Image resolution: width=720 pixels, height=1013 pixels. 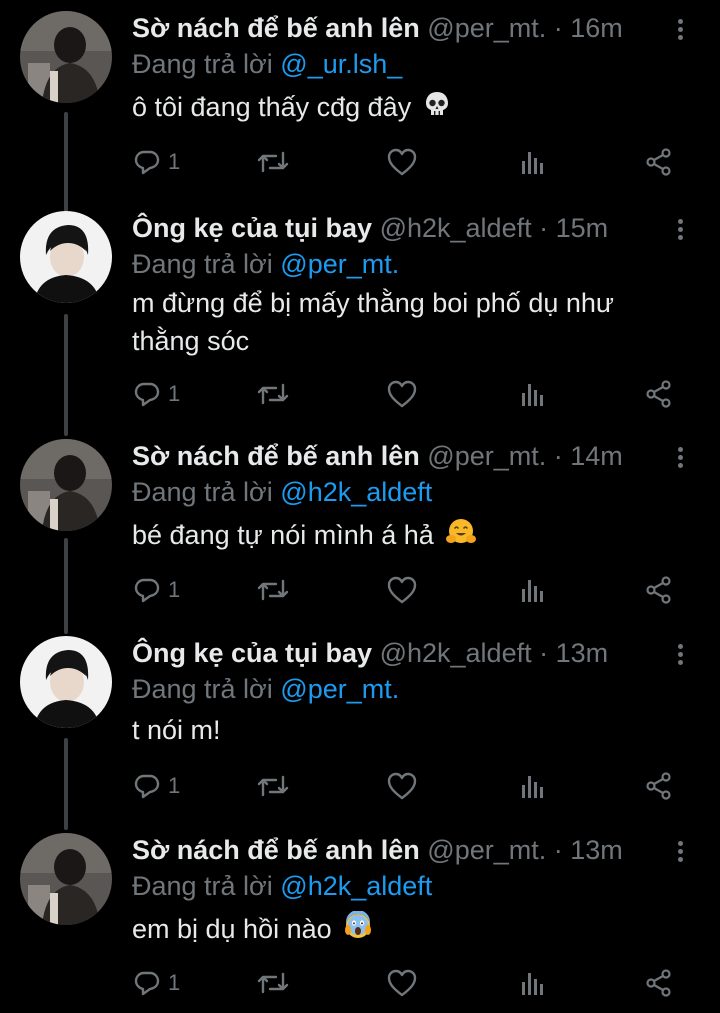 I want to click on tweet-text: ô tôi đang thấy cđg đây, so click(x=412, y=108).